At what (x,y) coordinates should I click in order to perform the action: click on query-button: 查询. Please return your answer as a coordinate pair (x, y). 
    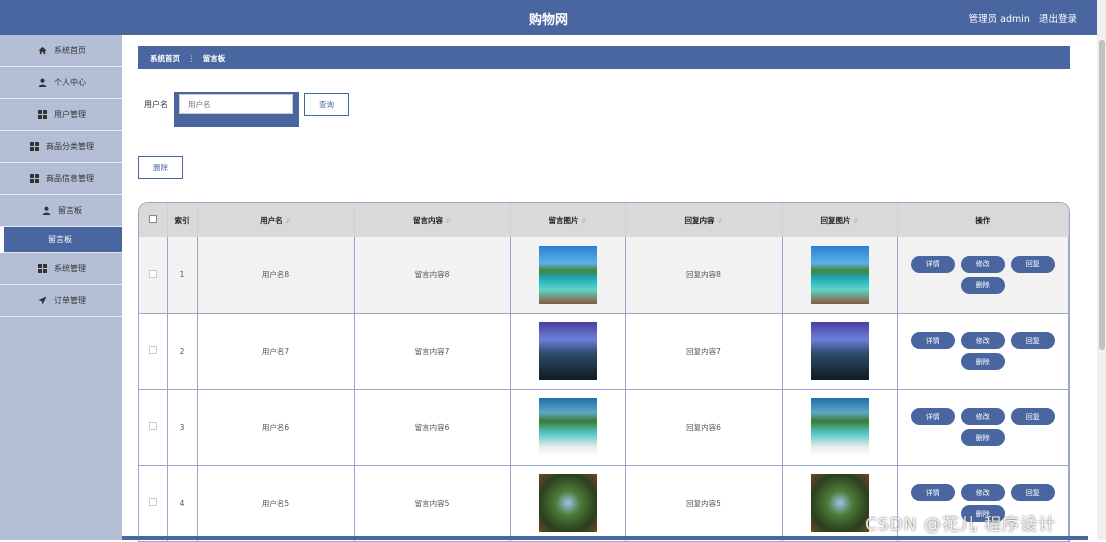
    Looking at the image, I should click on (326, 104).